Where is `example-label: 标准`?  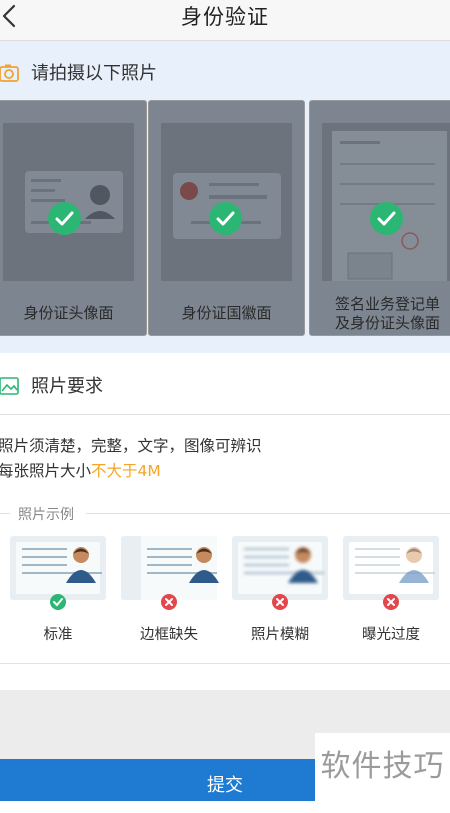 example-label: 标准 is located at coordinates (58, 635).